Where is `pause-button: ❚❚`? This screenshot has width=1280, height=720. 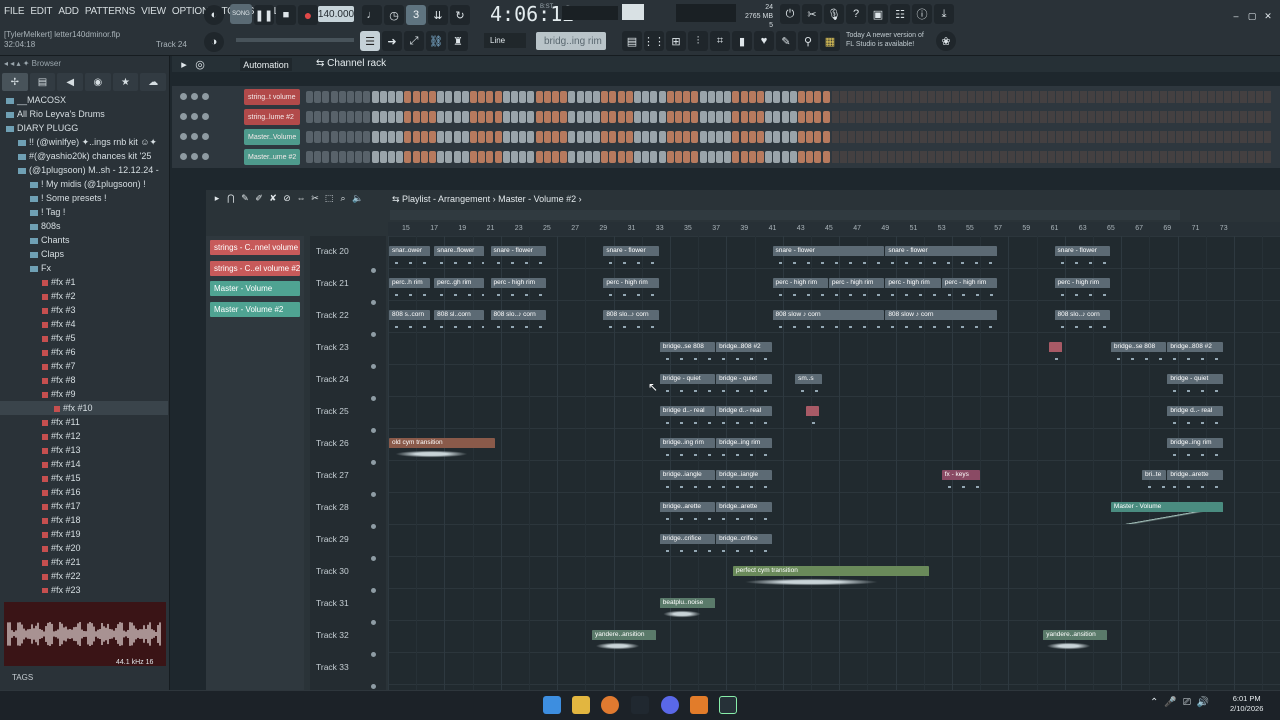 pause-button: ❚❚ is located at coordinates (264, 15).